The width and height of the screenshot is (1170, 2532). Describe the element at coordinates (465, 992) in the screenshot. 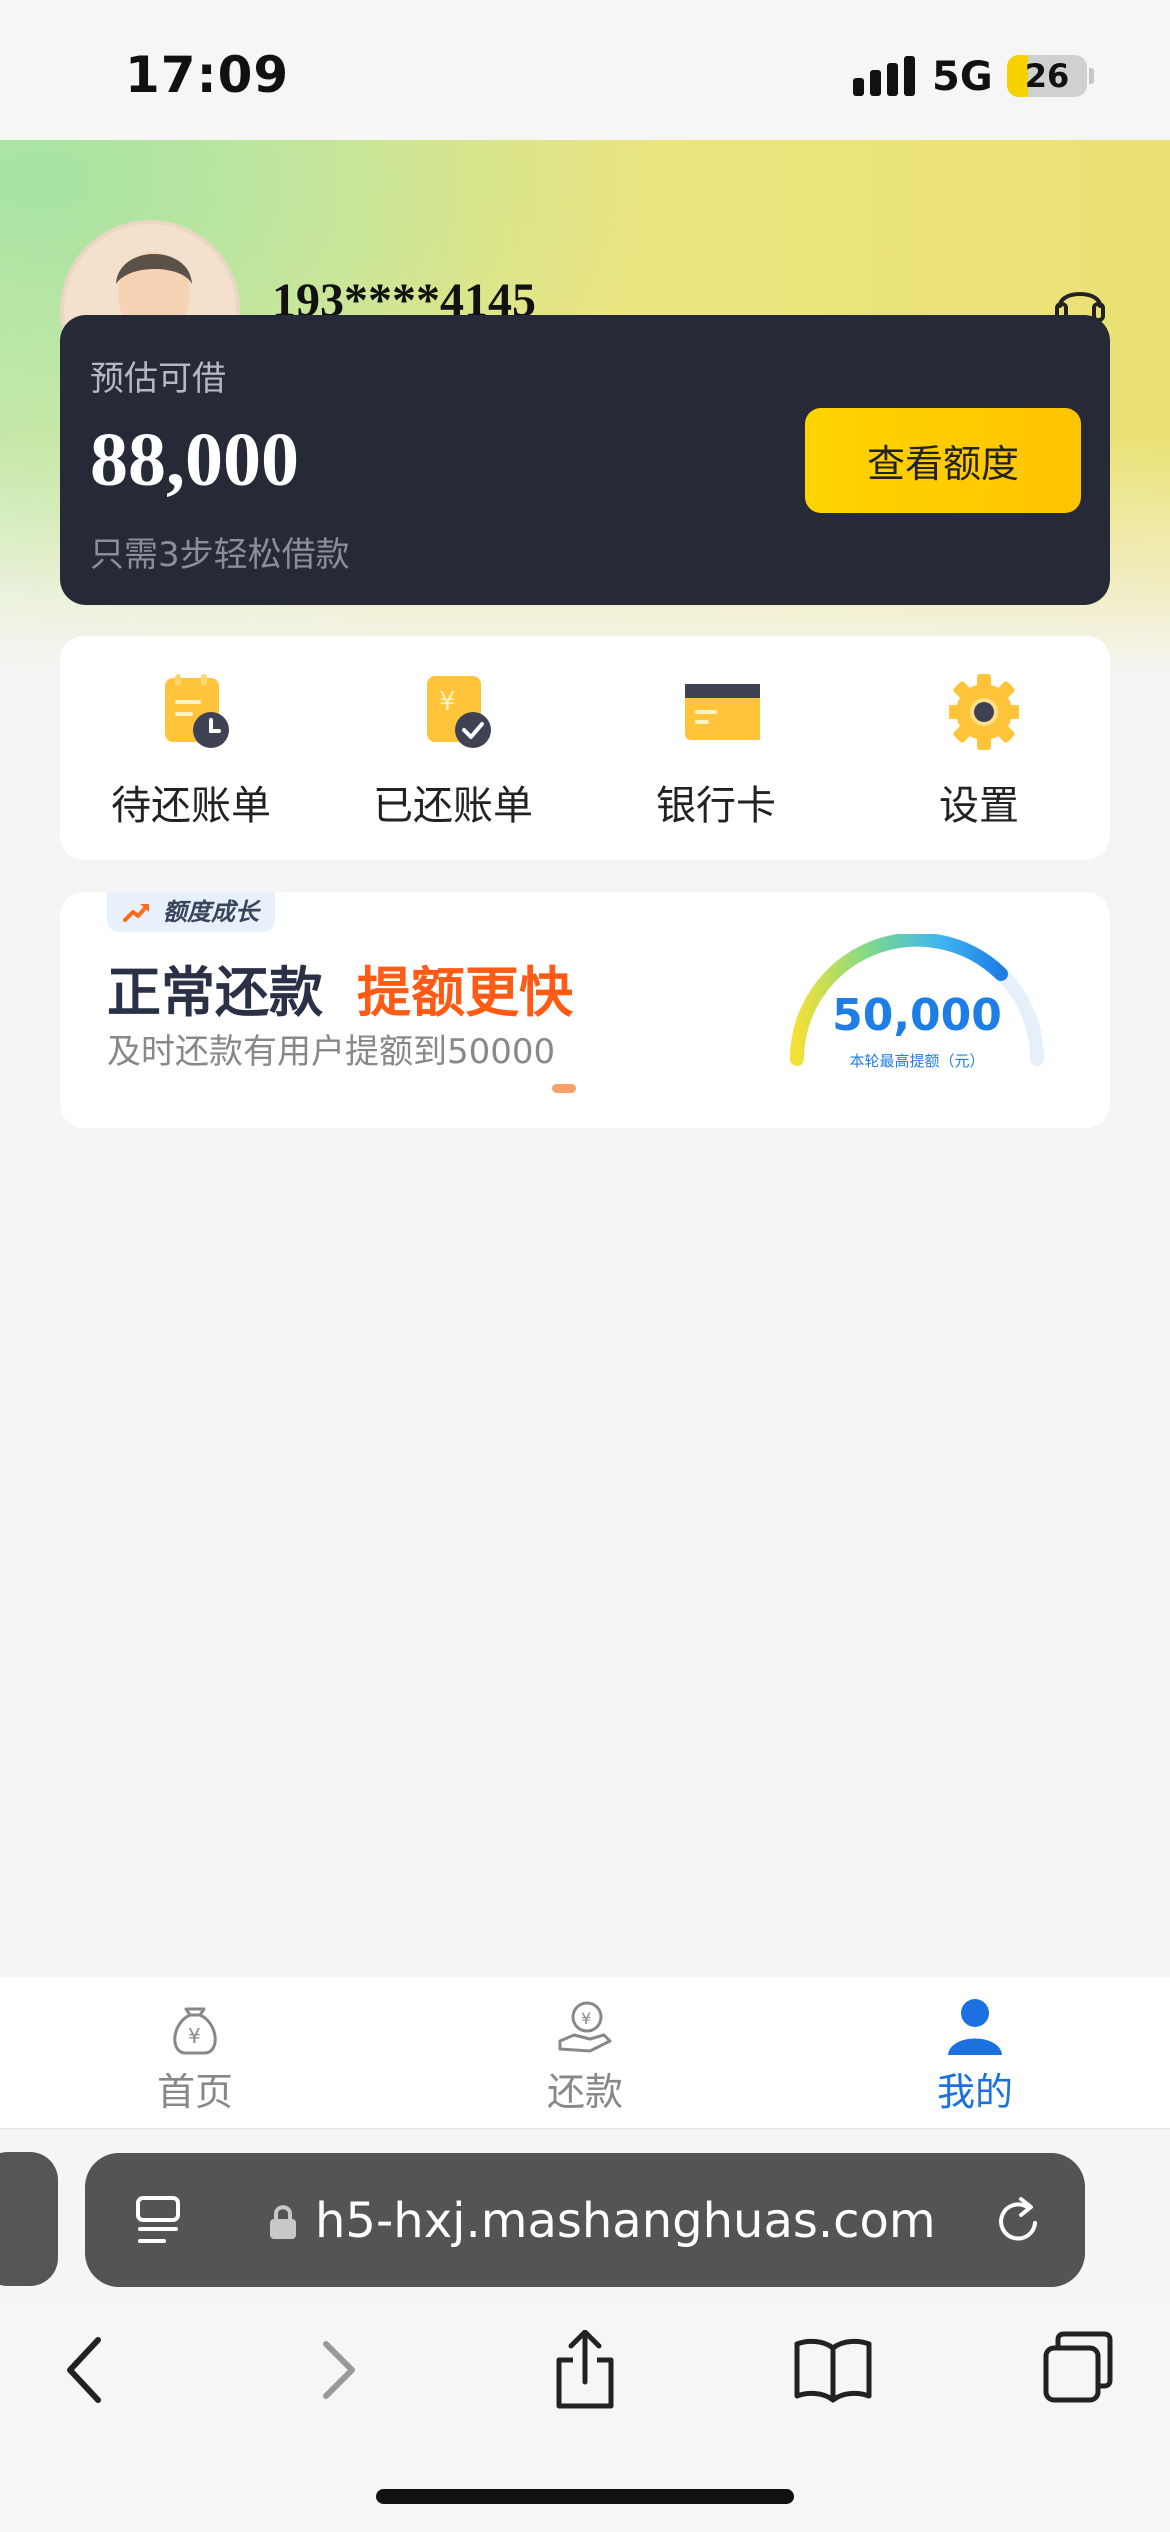

I see `promo-title-highlight: 提额更快` at that location.